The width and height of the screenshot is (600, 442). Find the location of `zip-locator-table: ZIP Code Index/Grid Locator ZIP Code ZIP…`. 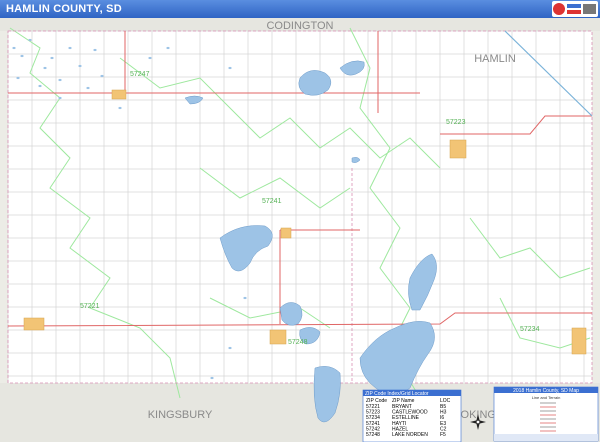

zip-locator-table: ZIP Code Index/Grid Locator ZIP Code ZIP… is located at coordinates (412, 415).